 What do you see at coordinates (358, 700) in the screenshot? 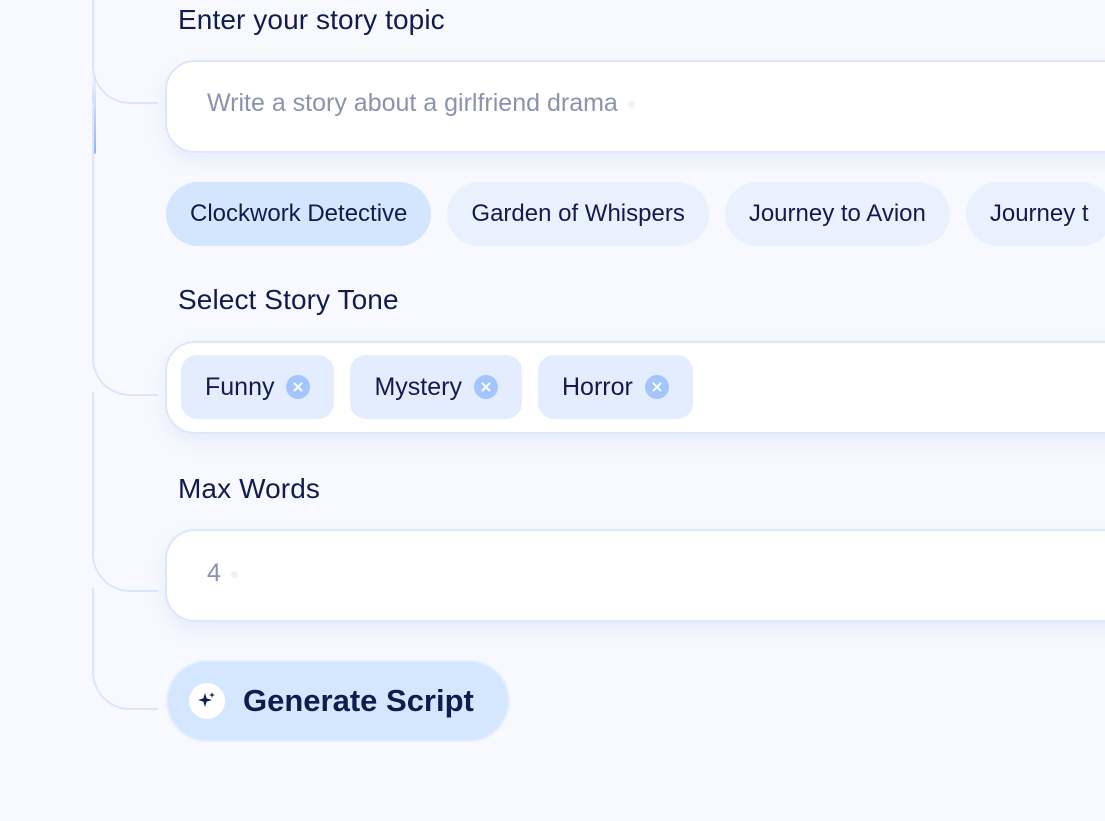
I see `generate-script-label: Generate Script` at bounding box center [358, 700].